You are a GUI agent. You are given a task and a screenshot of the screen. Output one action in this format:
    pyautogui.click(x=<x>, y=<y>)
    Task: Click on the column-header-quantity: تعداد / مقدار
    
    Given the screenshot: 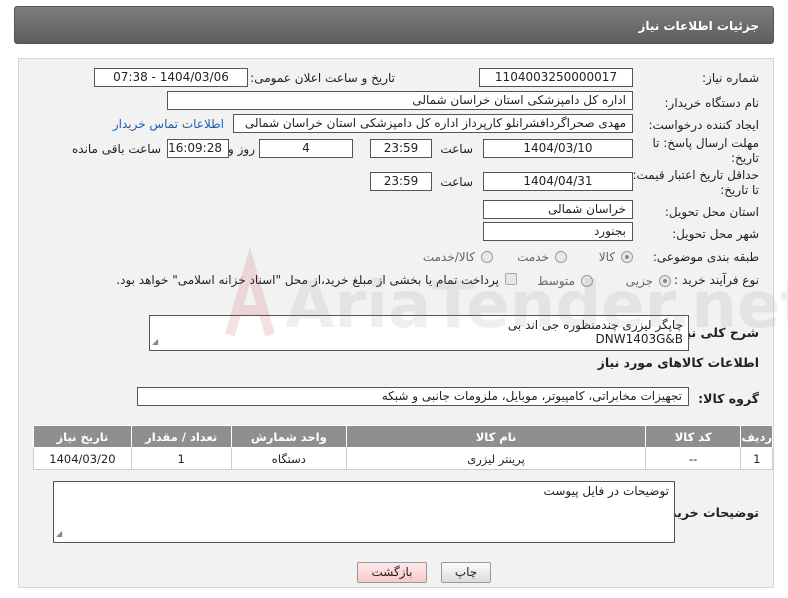 What is the action you would take?
    pyautogui.click(x=181, y=436)
    